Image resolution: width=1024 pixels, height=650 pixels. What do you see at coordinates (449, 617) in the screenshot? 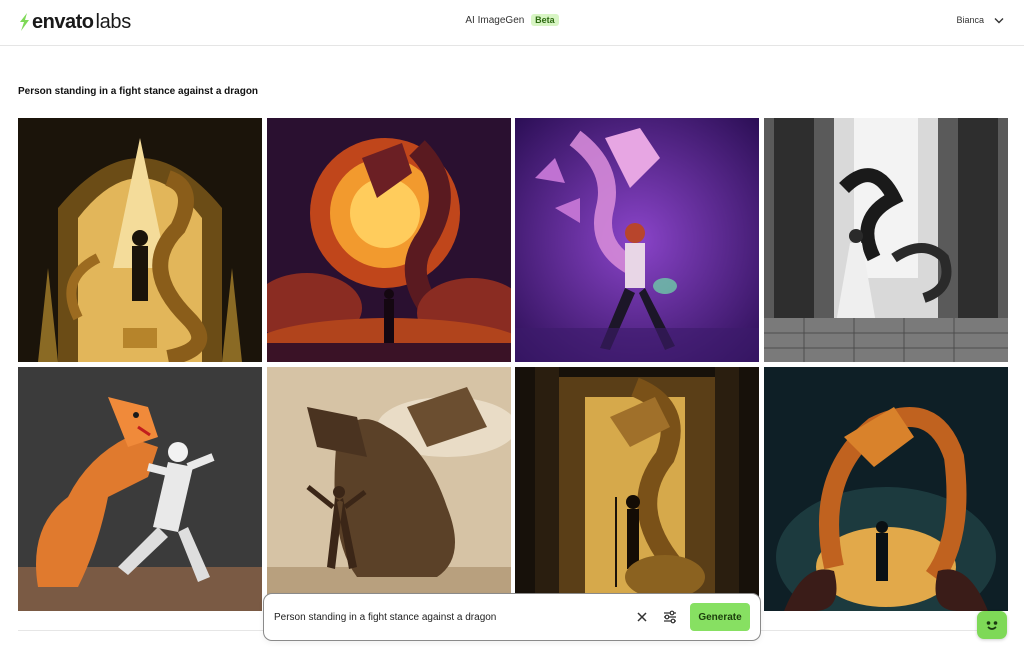
I see `prompt-input` at bounding box center [449, 617].